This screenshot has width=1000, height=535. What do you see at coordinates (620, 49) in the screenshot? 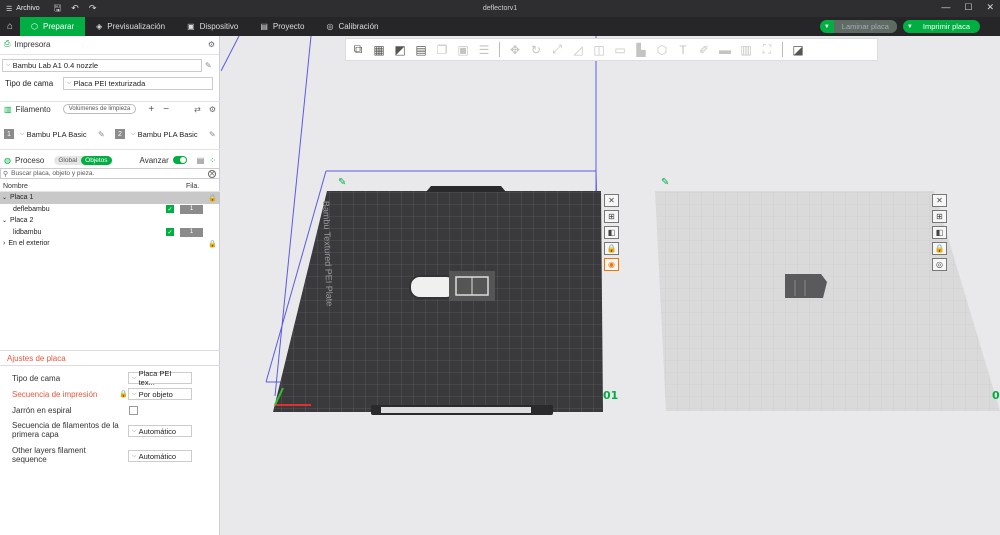
I see `boolean-icon: ▭` at bounding box center [620, 49].